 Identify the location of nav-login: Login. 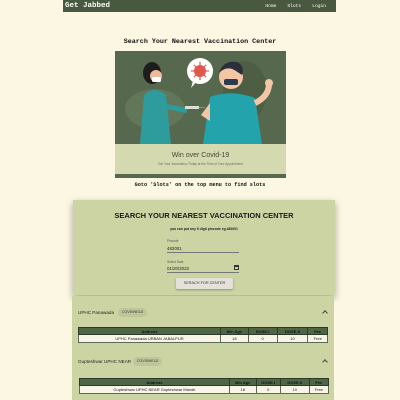
(319, 6).